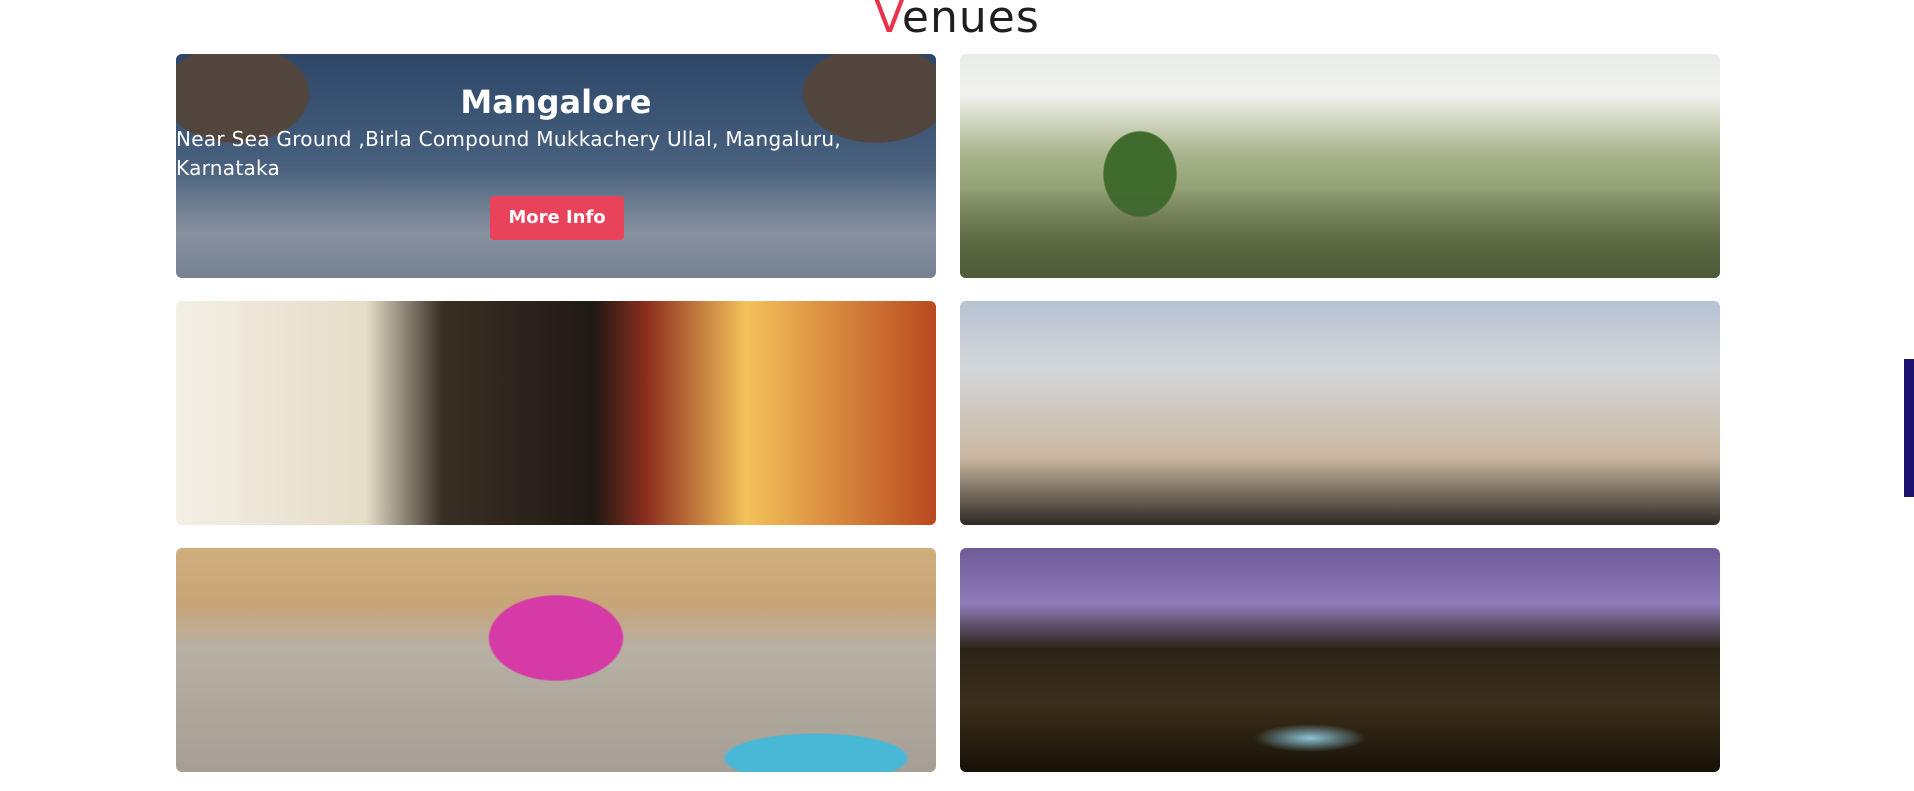  Describe the element at coordinates (970, 21) in the screenshot. I see `heading-text: enues` at that location.